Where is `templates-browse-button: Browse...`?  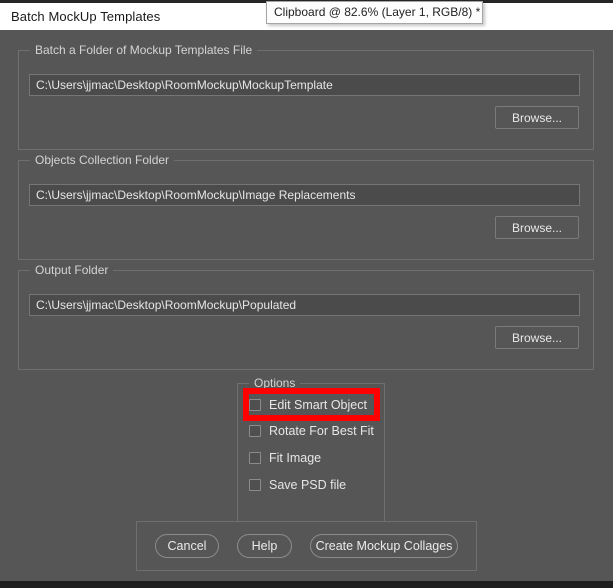
templates-browse-button: Browse... is located at coordinates (537, 117).